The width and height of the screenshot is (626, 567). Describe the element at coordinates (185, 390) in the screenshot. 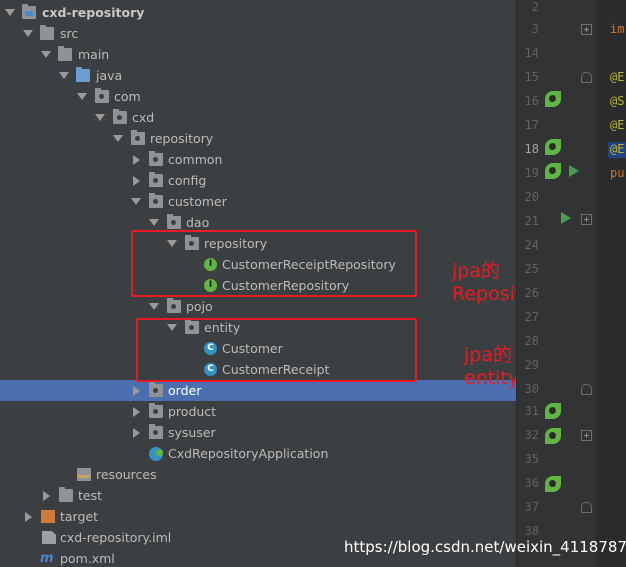

I see `package-label: order` at that location.